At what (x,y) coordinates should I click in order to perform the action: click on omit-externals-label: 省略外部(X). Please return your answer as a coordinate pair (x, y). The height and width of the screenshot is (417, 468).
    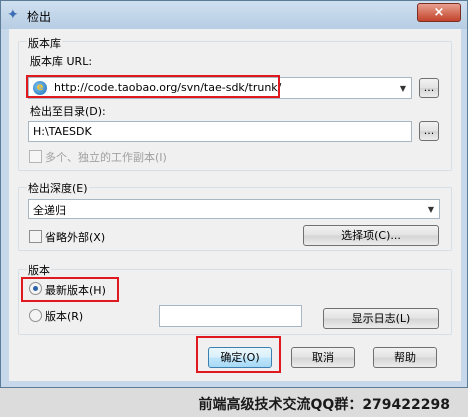
    Looking at the image, I should click on (75, 237).